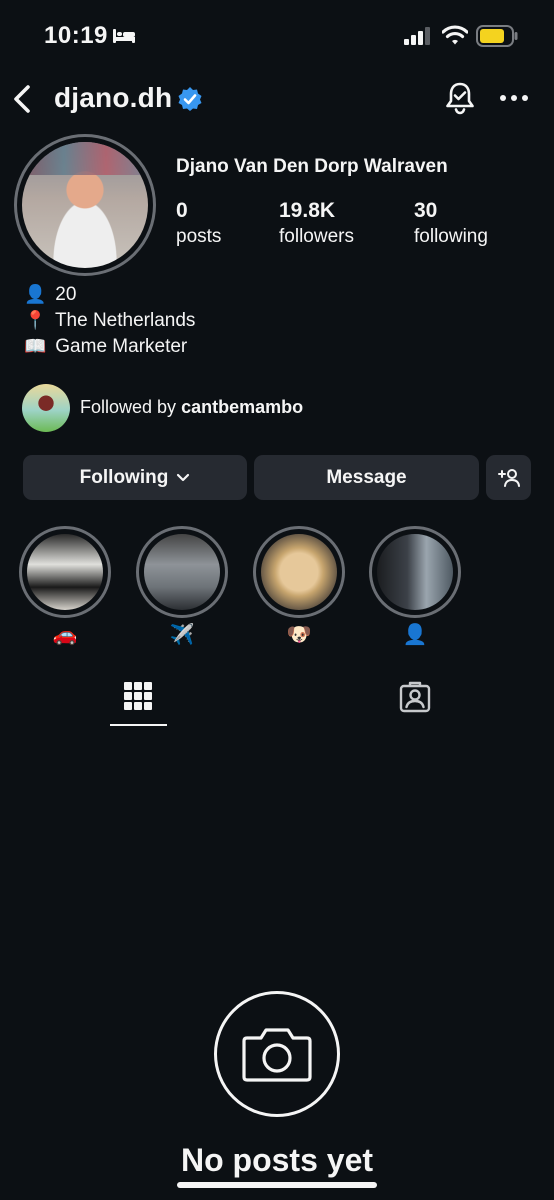 The image size is (554, 1200). I want to click on add-user-icon, so click(508, 477).